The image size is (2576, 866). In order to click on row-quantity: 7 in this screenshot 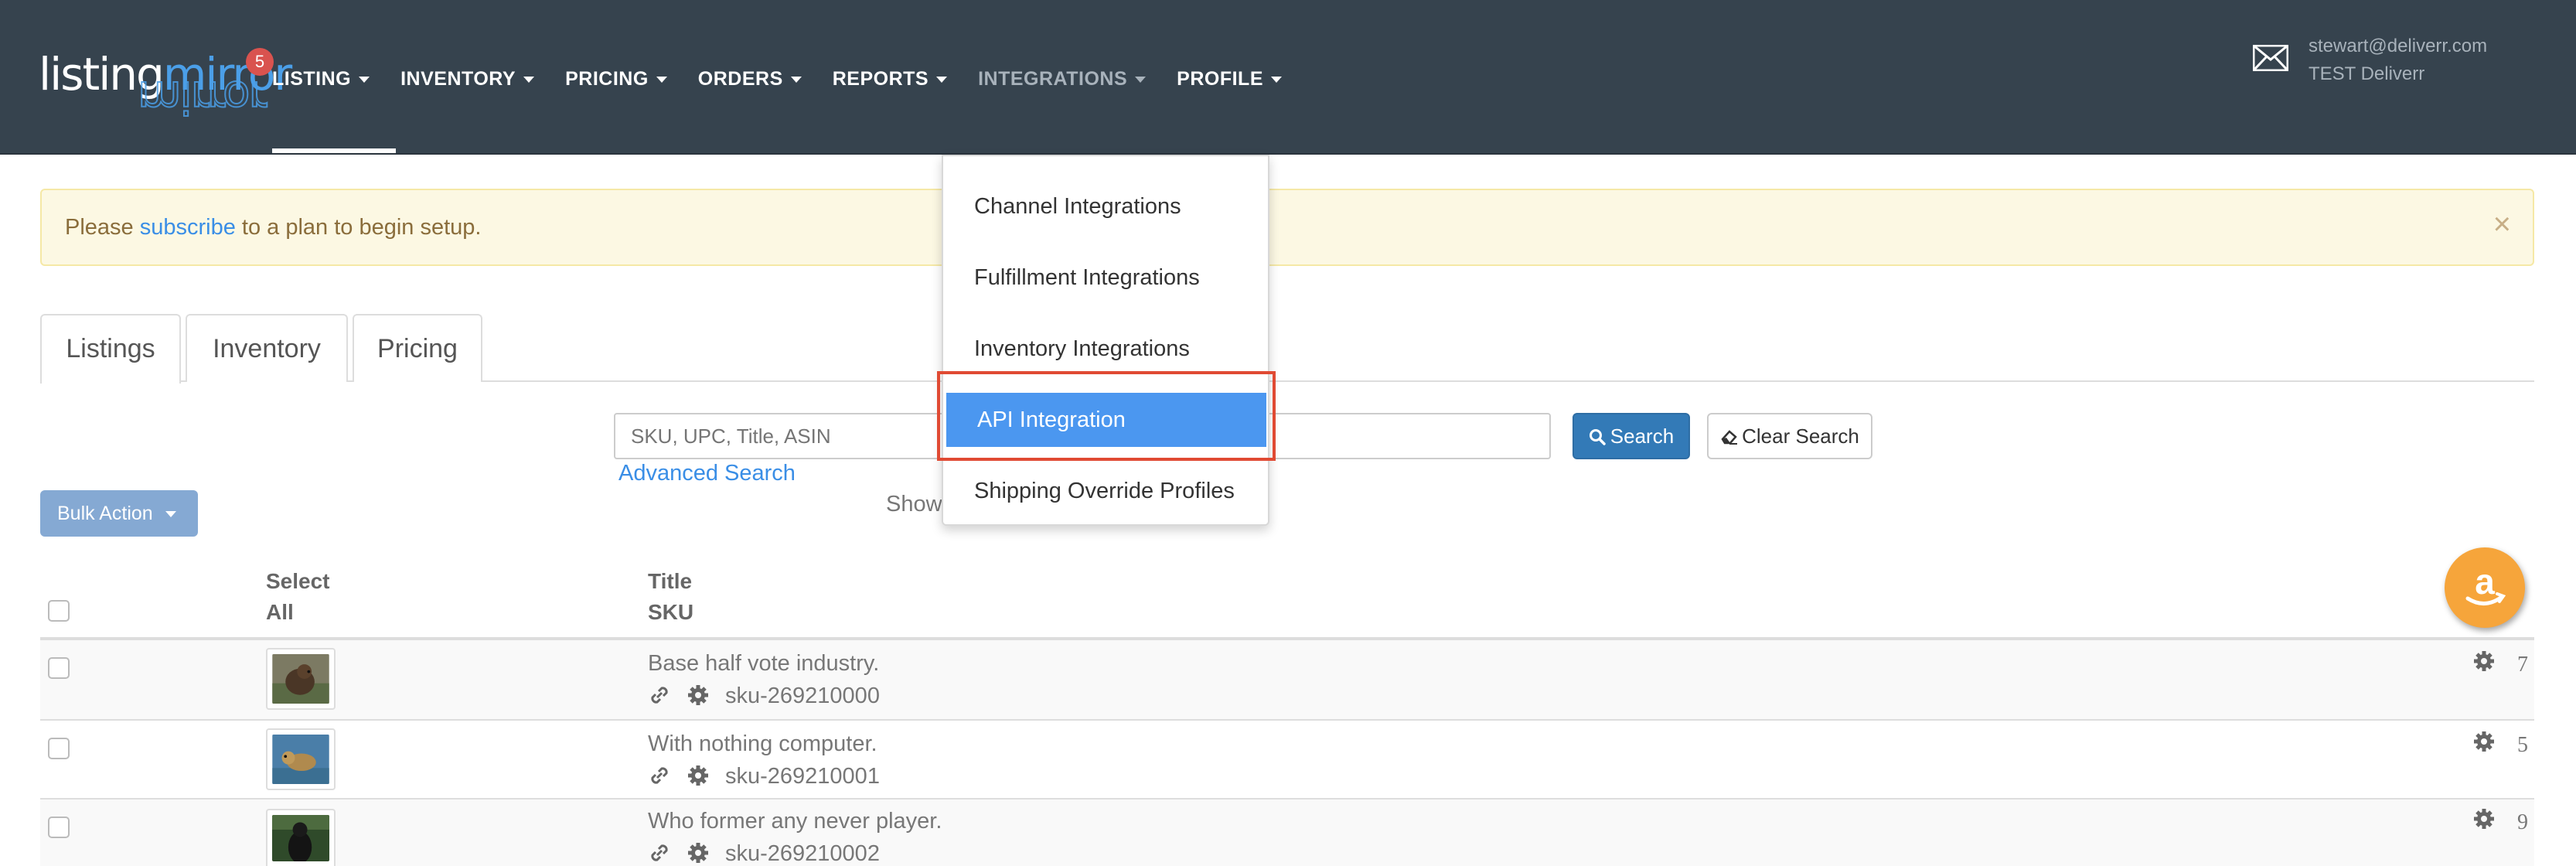, I will do `click(2522, 665)`.